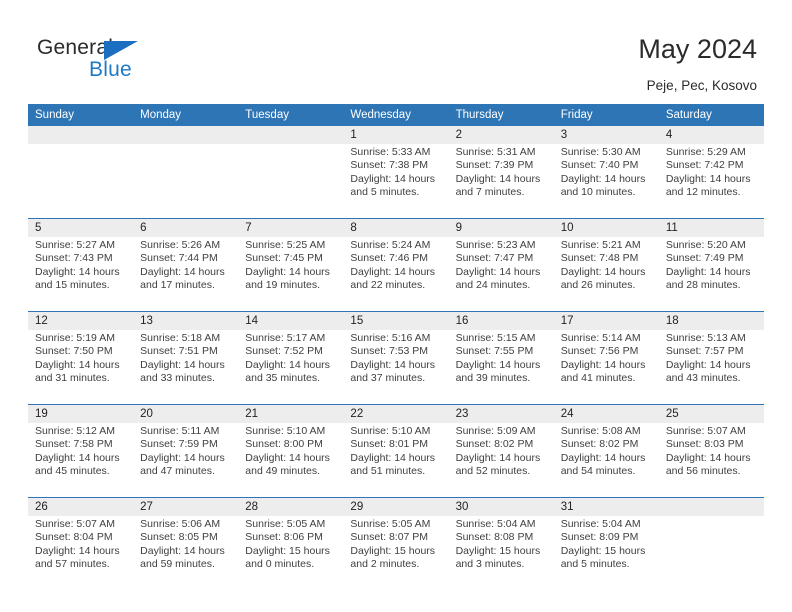 This screenshot has width=792, height=612. I want to click on day-detail-line: and 31 minutes., so click(72, 378).